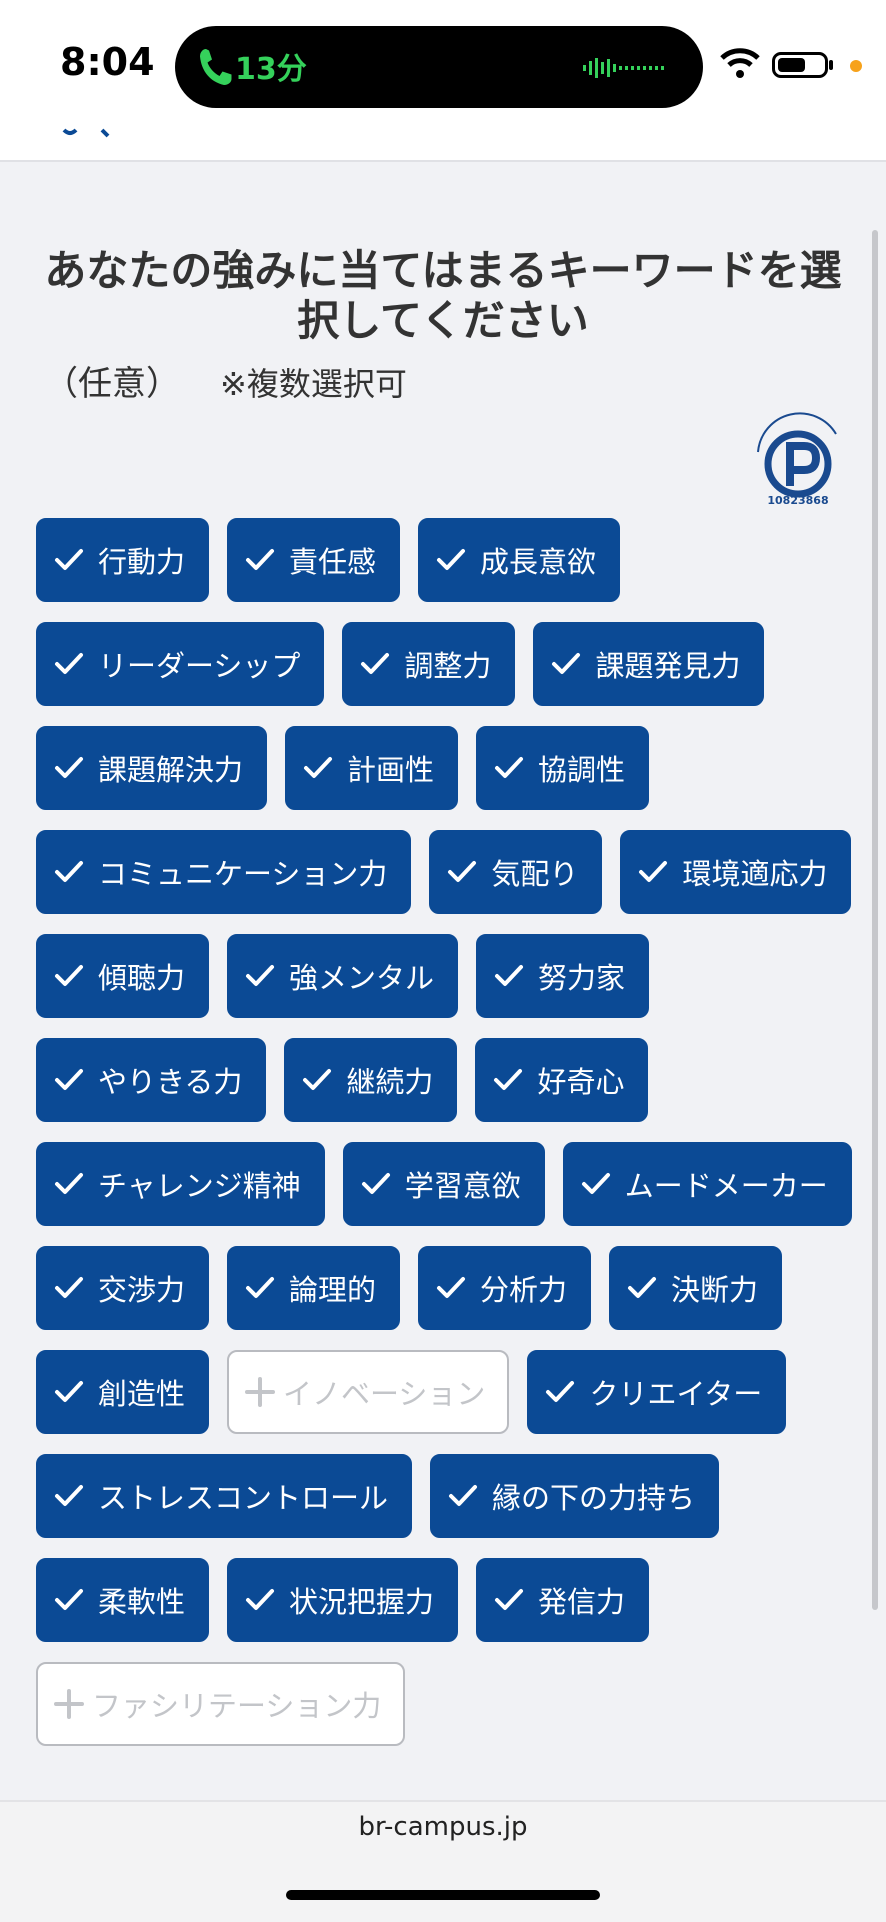 Image resolution: width=886 pixels, height=1922 pixels. I want to click on keyword-chip-label: 継続力, so click(390, 1082).